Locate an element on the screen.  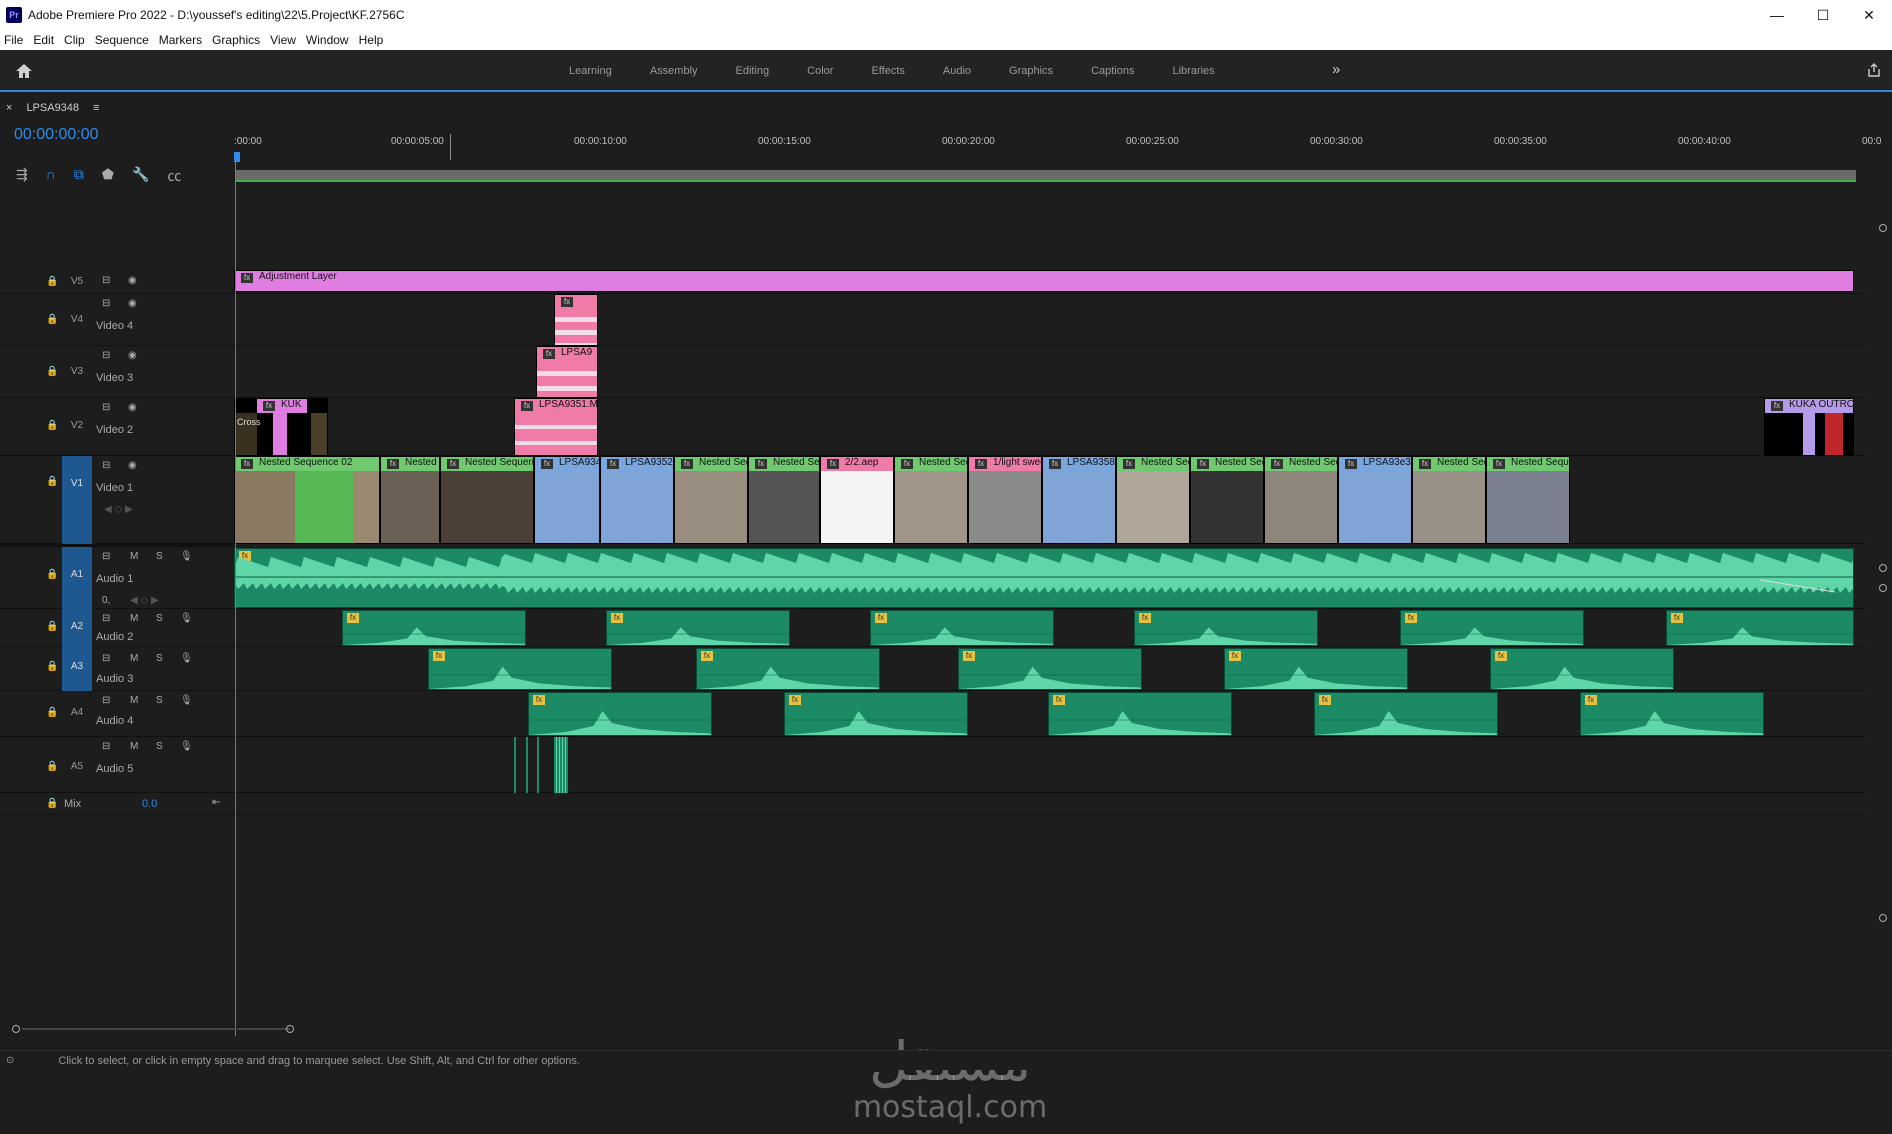
workspace-tab-editing: Editing is located at coordinates (753, 71).